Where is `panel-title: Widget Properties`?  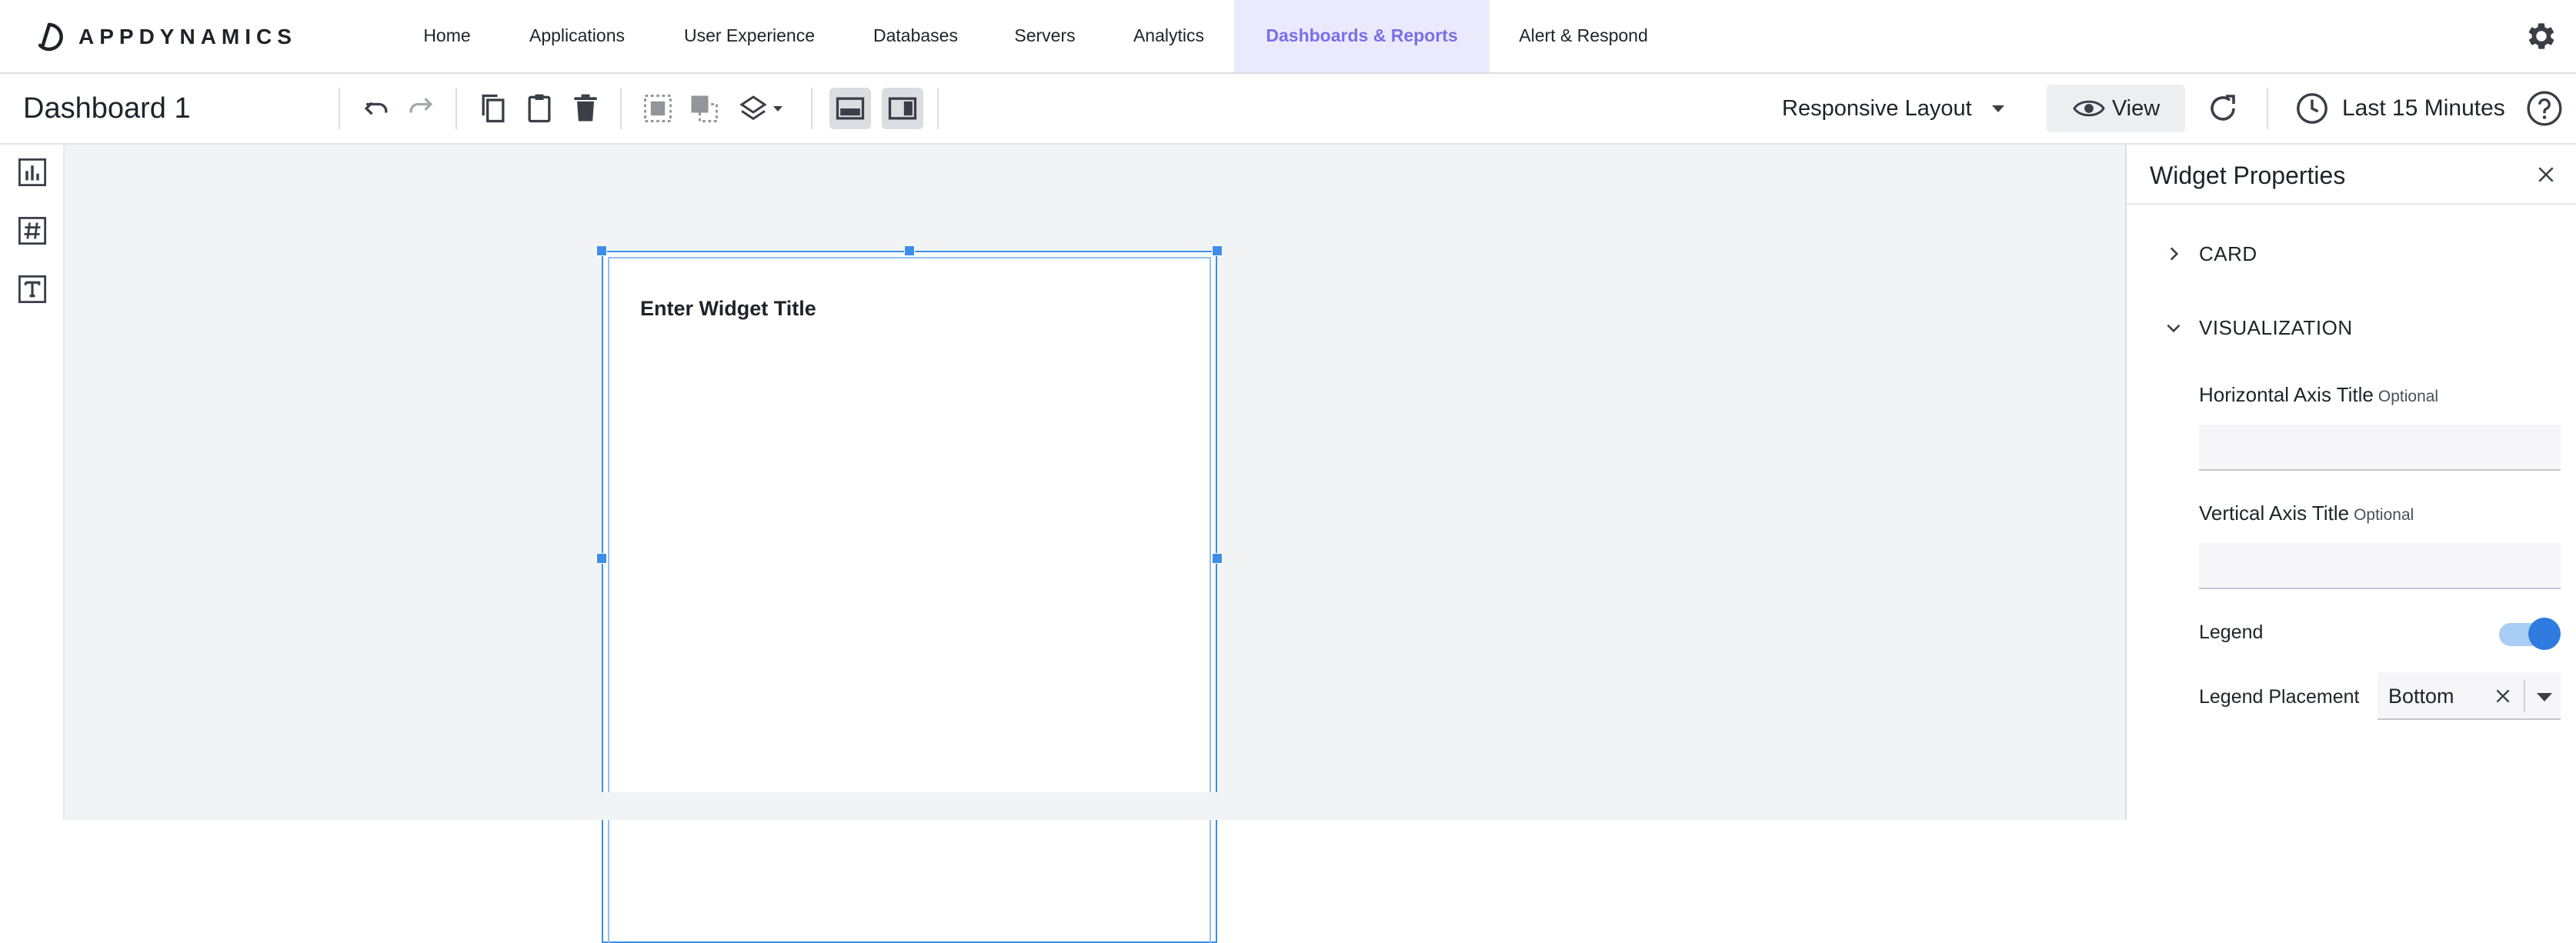
panel-title: Widget Properties is located at coordinates (2248, 175).